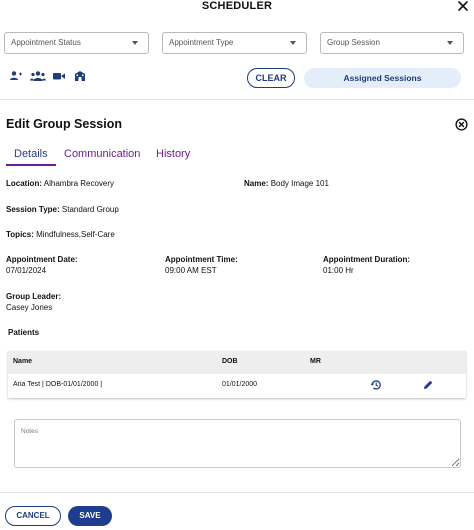 Image resolution: width=474 pixels, height=530 pixels. Describe the element at coordinates (191, 270) in the screenshot. I see `appointment-time-value: 09:00 AM EST` at that location.